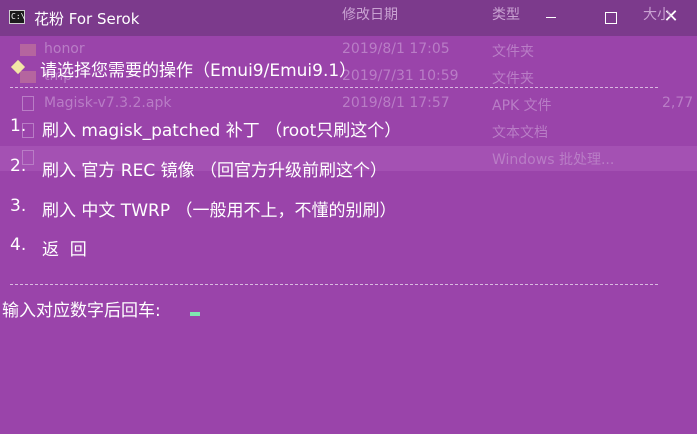 Image resolution: width=697 pixels, height=434 pixels. I want to click on explorer-row-name: honor, so click(64, 49).